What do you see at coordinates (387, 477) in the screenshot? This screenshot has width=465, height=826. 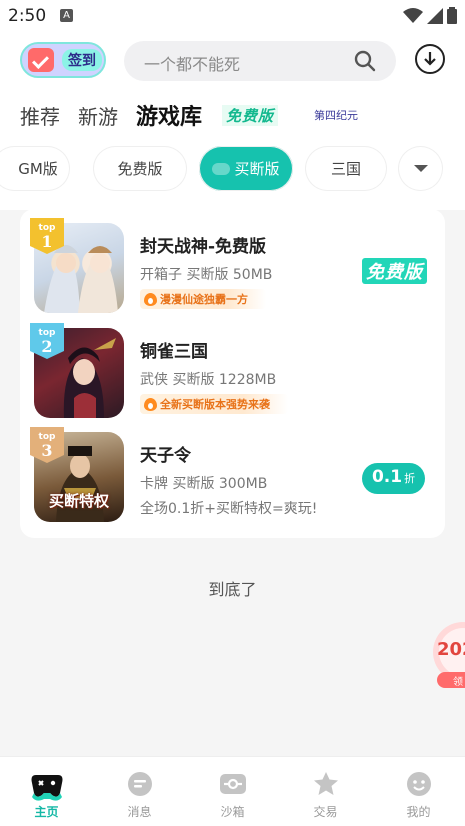 I see `discount-value: 0.1` at bounding box center [387, 477].